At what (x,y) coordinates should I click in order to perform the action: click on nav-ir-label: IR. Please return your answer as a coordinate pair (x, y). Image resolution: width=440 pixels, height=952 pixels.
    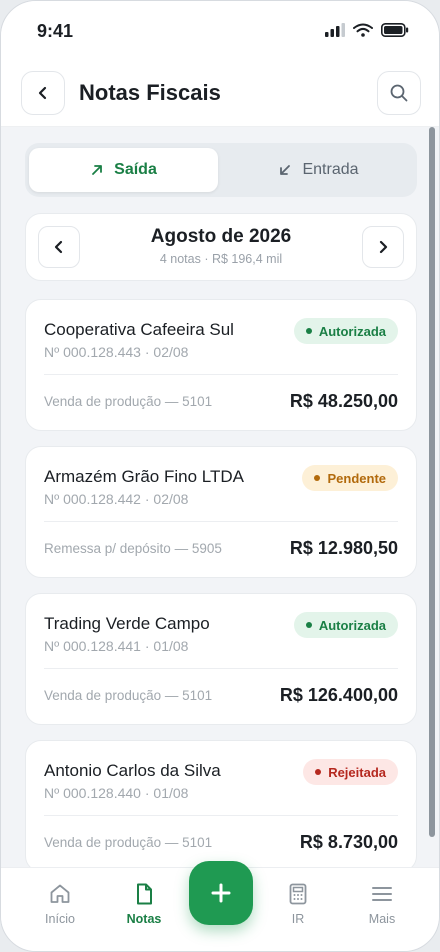
    Looking at the image, I should click on (298, 919).